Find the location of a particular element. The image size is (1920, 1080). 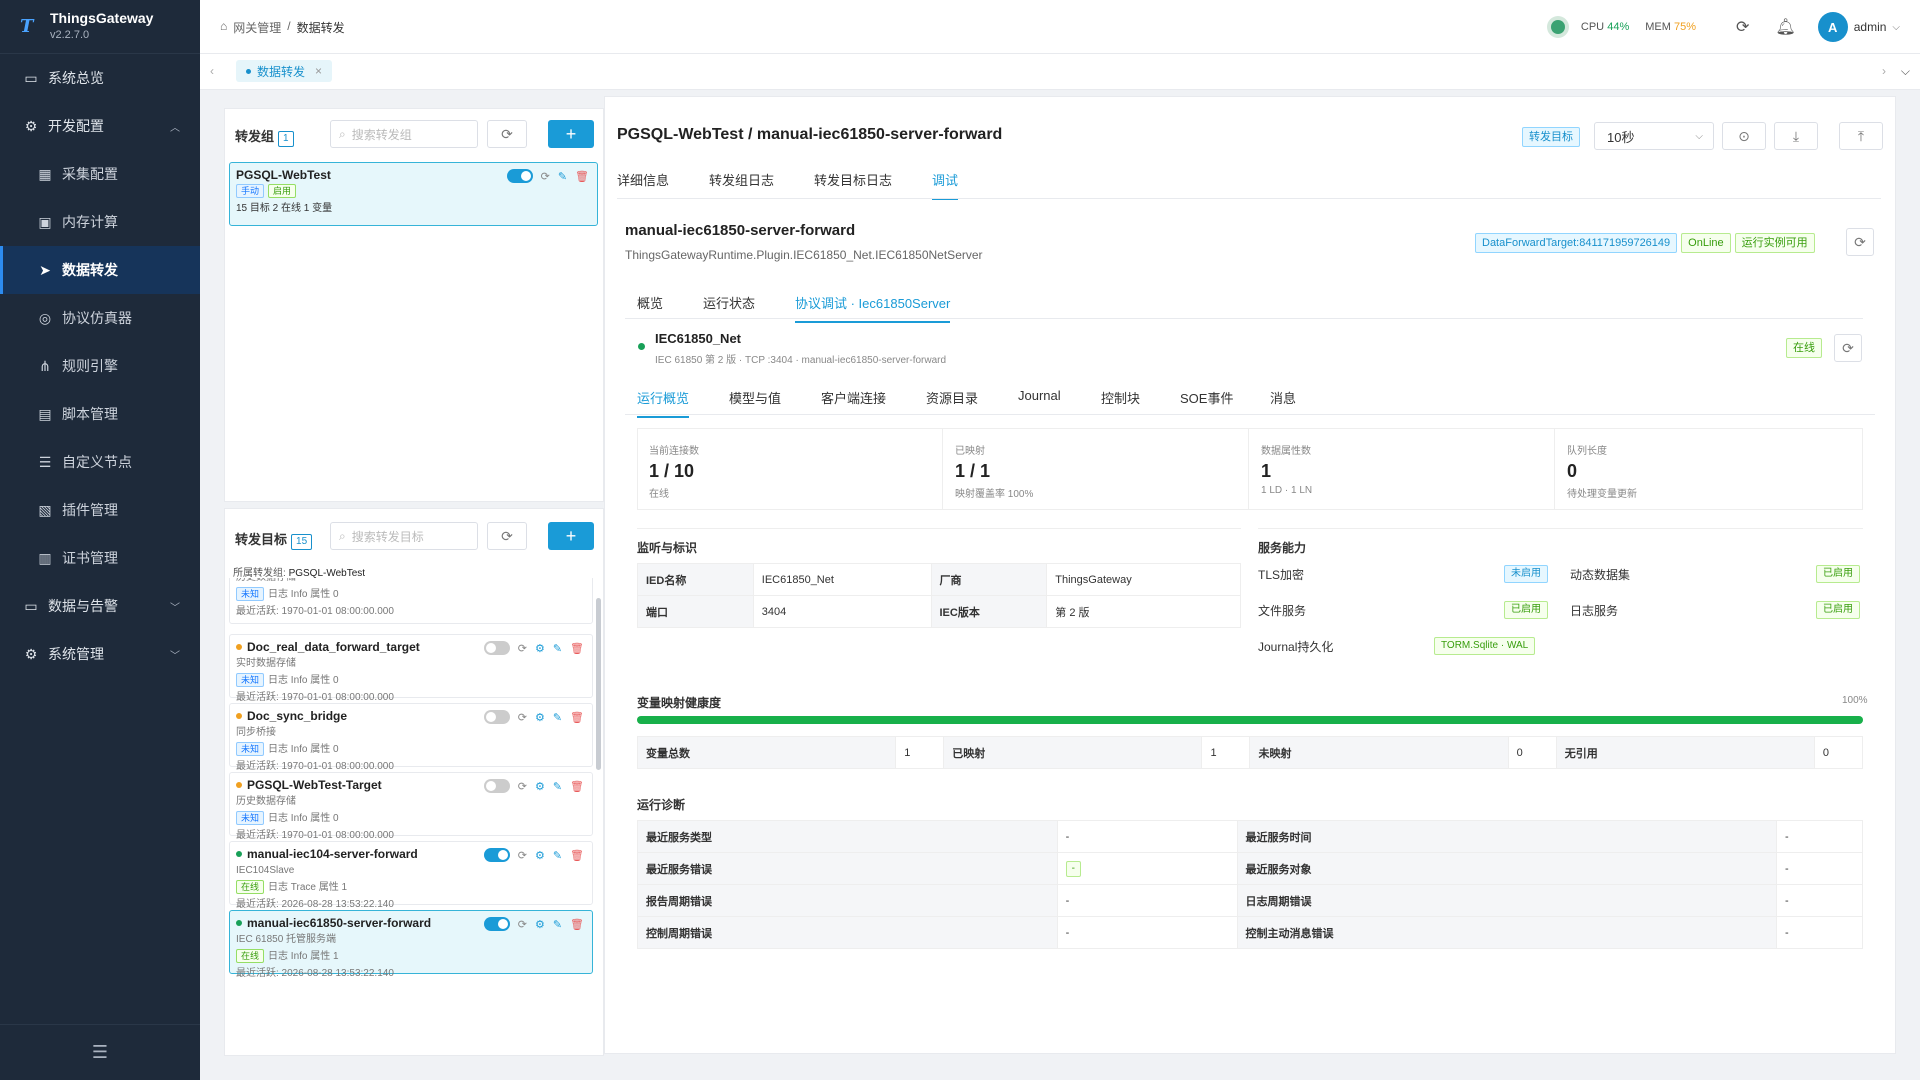

tab-0: 概览 is located at coordinates (650, 302).